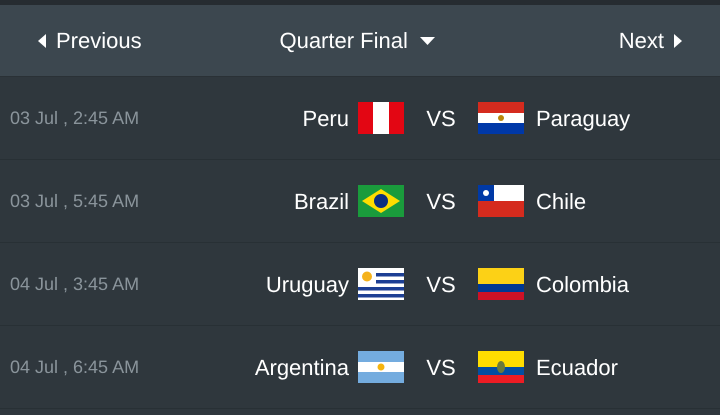 Image resolution: width=720 pixels, height=415 pixels. I want to click on match-time: 03 Jul , 5:45 AM, so click(74, 201).